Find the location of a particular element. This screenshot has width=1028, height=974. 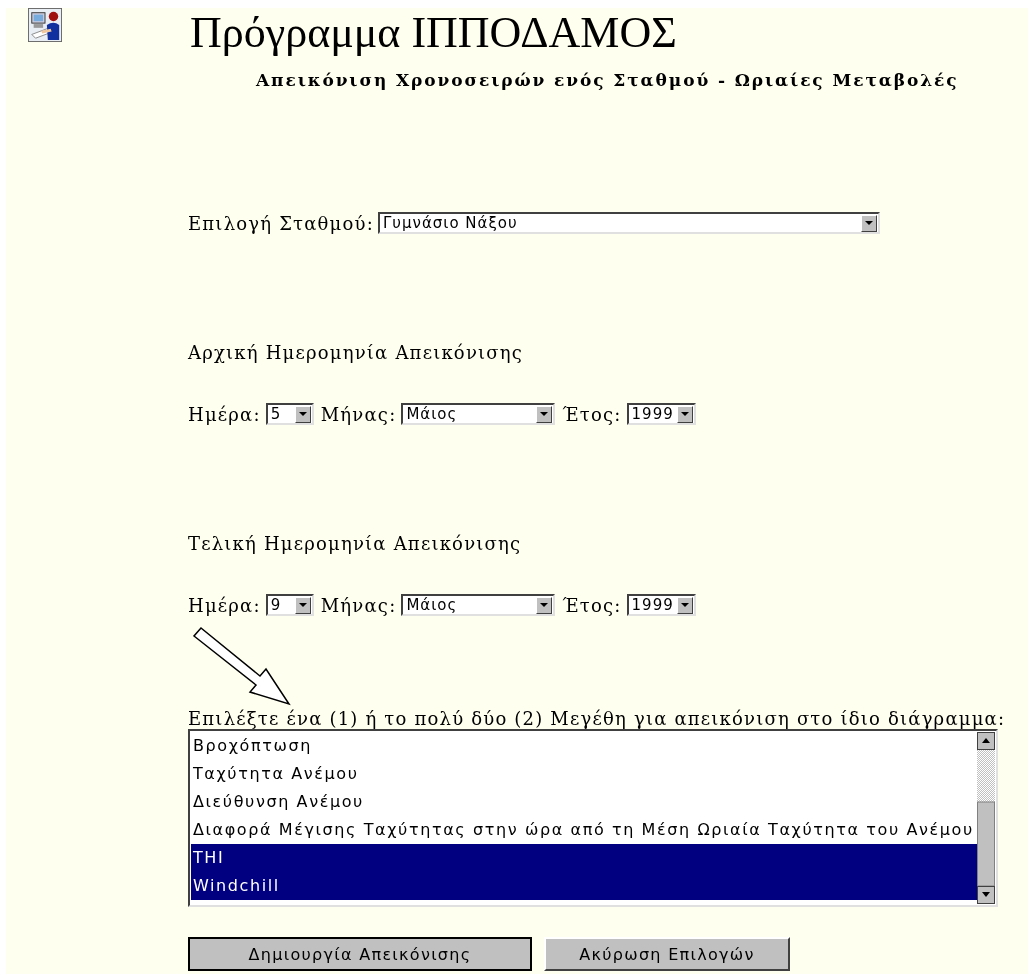

form-button: Δημιουργία Απεικόνισης is located at coordinates (360, 954).